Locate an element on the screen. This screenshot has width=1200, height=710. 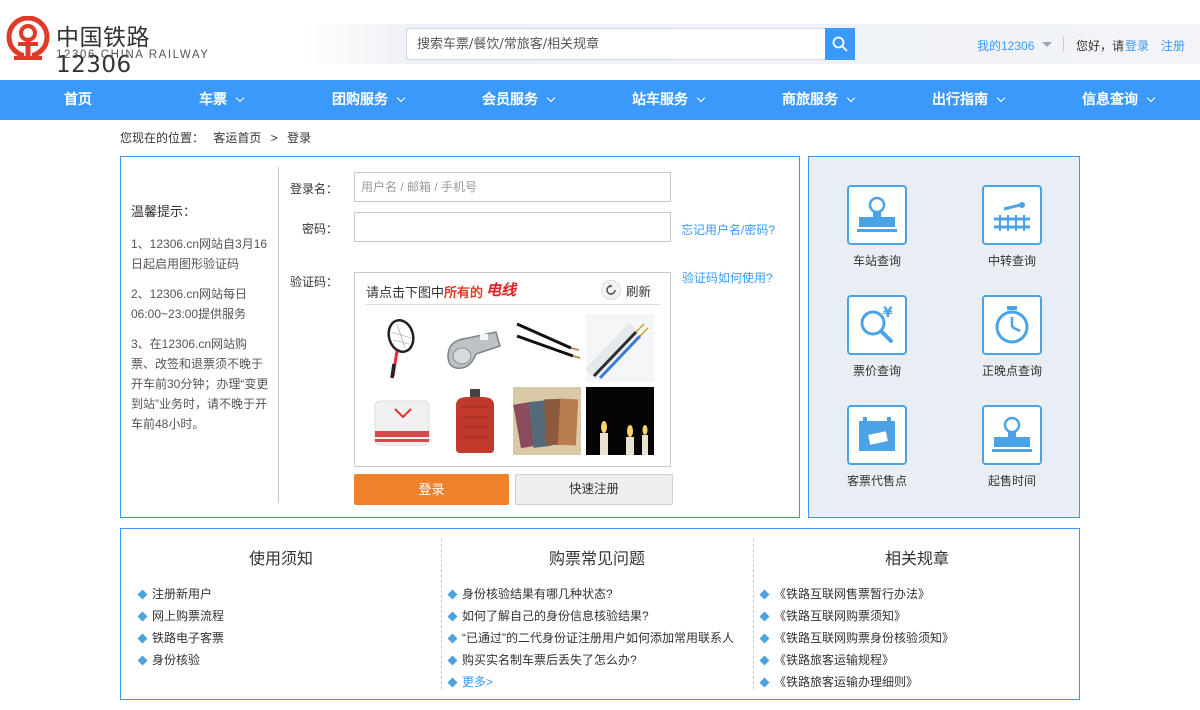
nav-item-tickets: 车票 is located at coordinates (222, 100).